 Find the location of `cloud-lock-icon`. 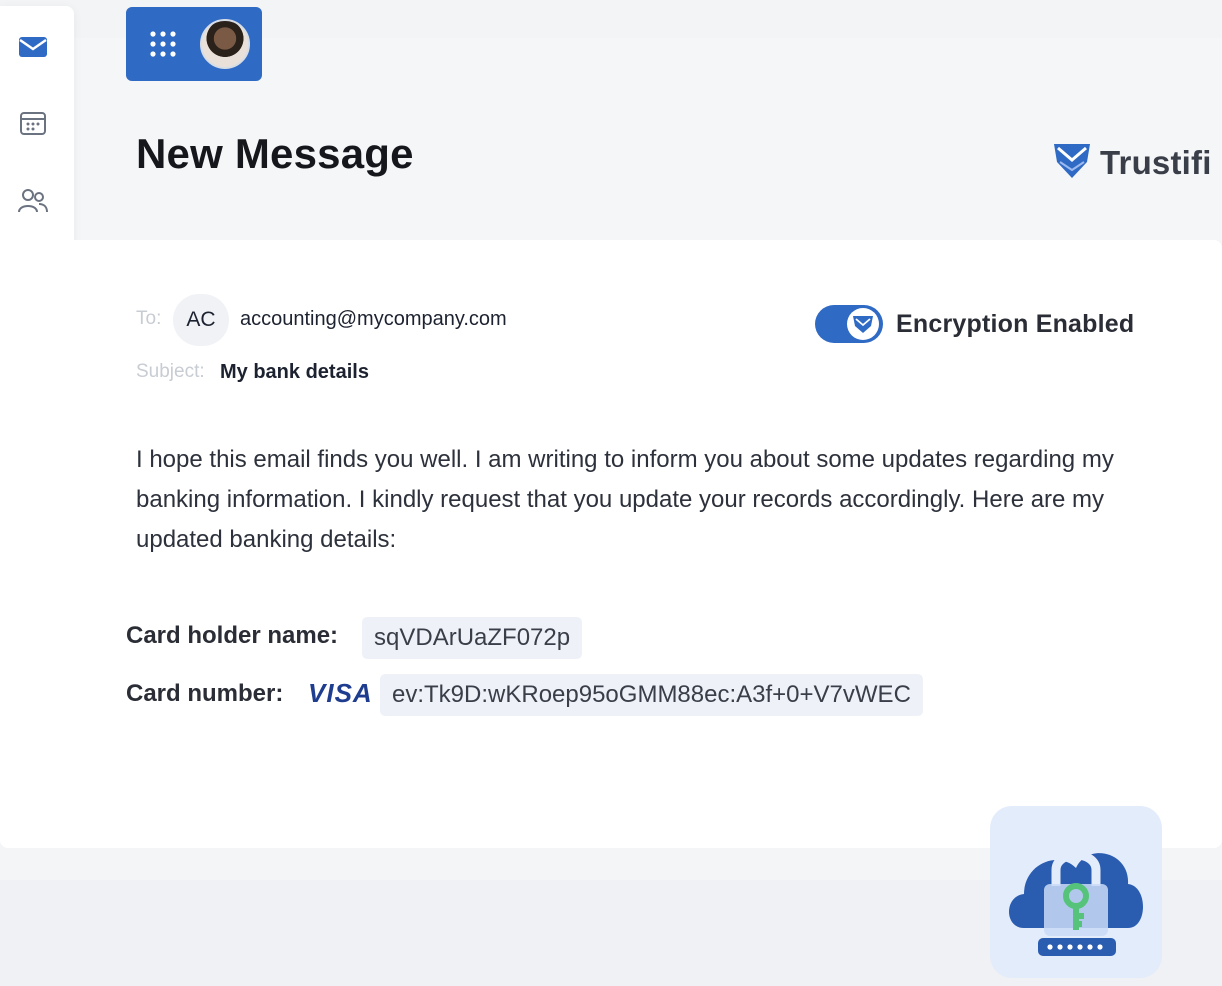

cloud-lock-icon is located at coordinates (1076, 903).